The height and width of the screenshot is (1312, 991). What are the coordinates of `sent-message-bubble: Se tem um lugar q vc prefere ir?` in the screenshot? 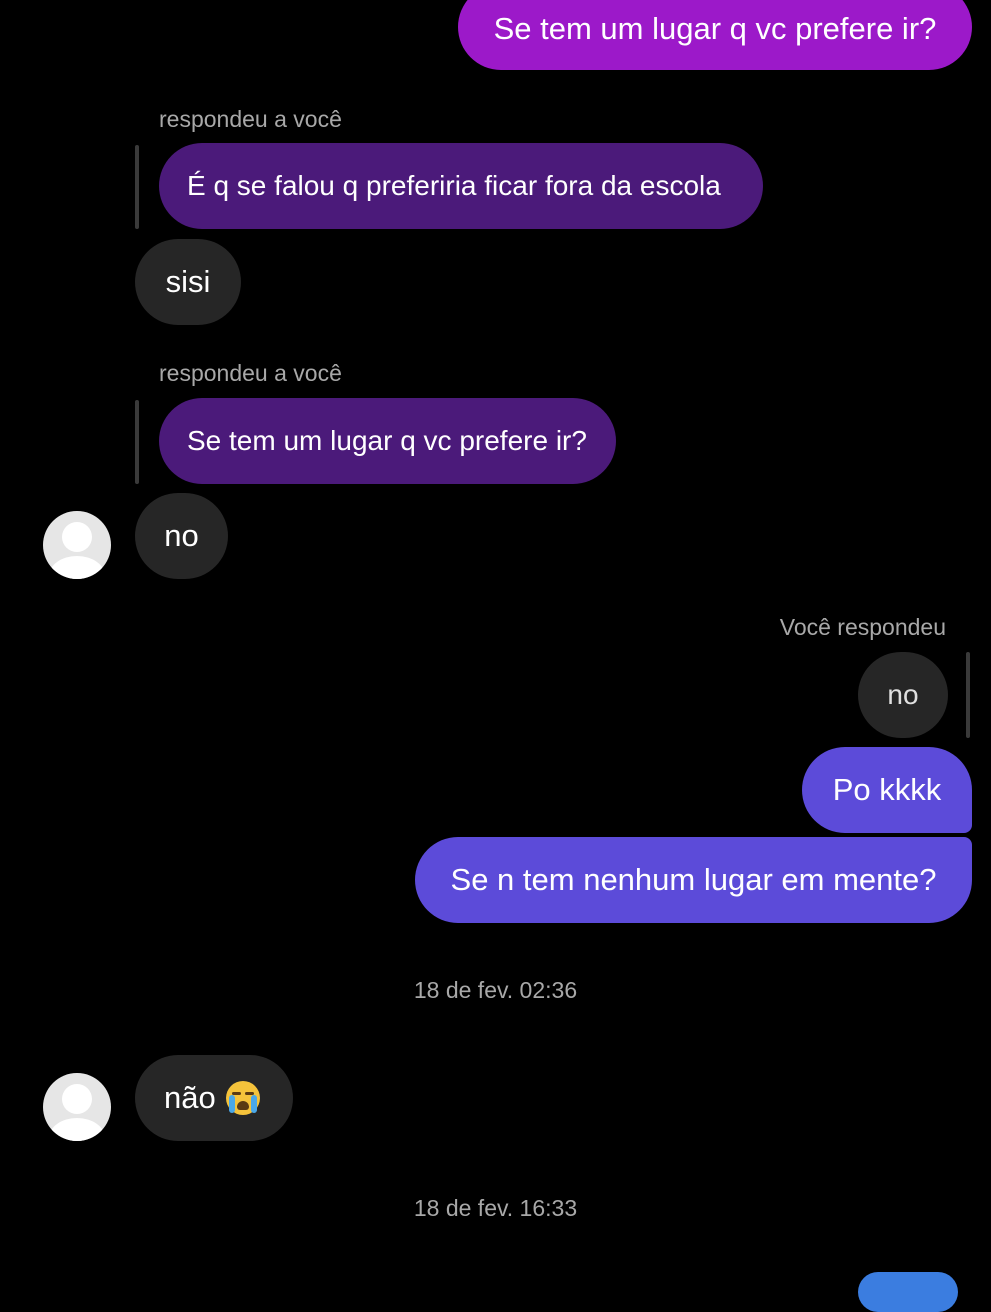 It's located at (715, 35).